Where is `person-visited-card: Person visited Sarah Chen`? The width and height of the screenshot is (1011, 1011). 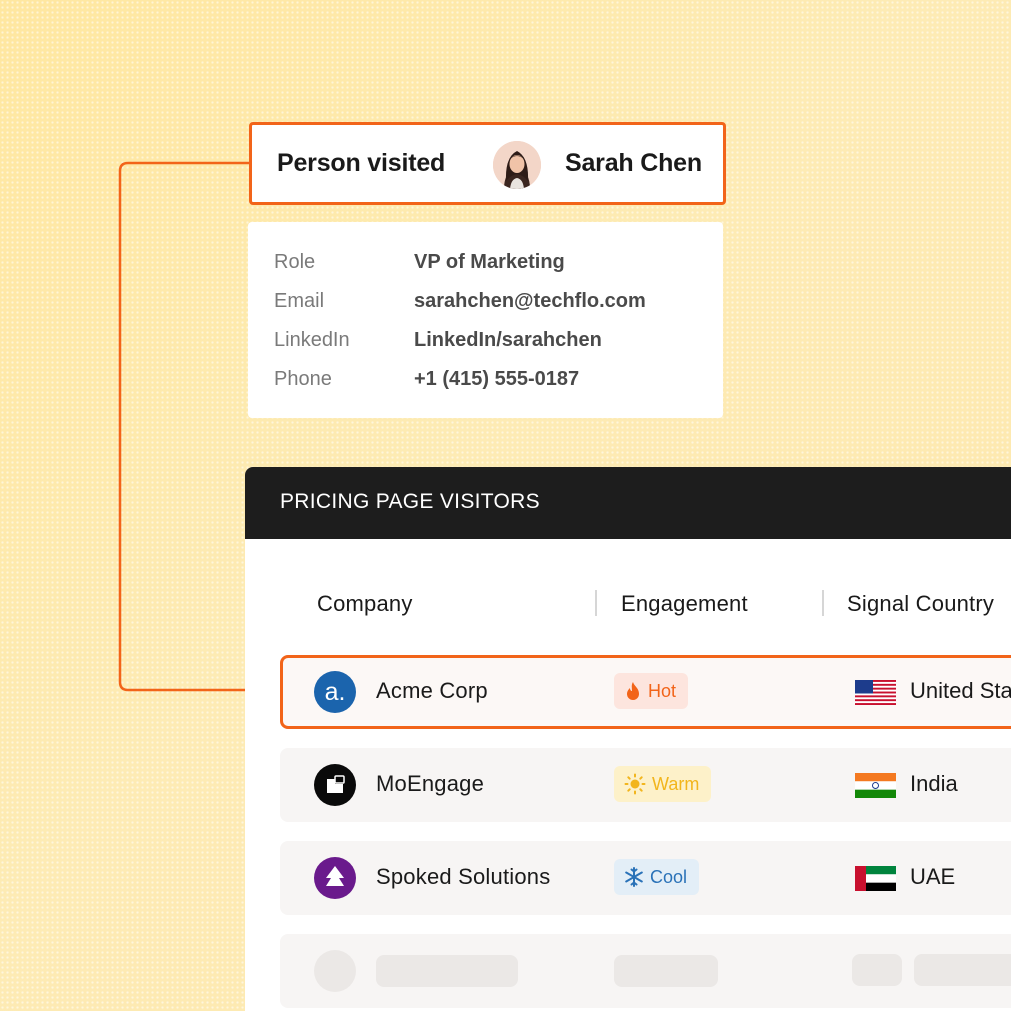
person-visited-card: Person visited Sarah Chen is located at coordinates (487, 163).